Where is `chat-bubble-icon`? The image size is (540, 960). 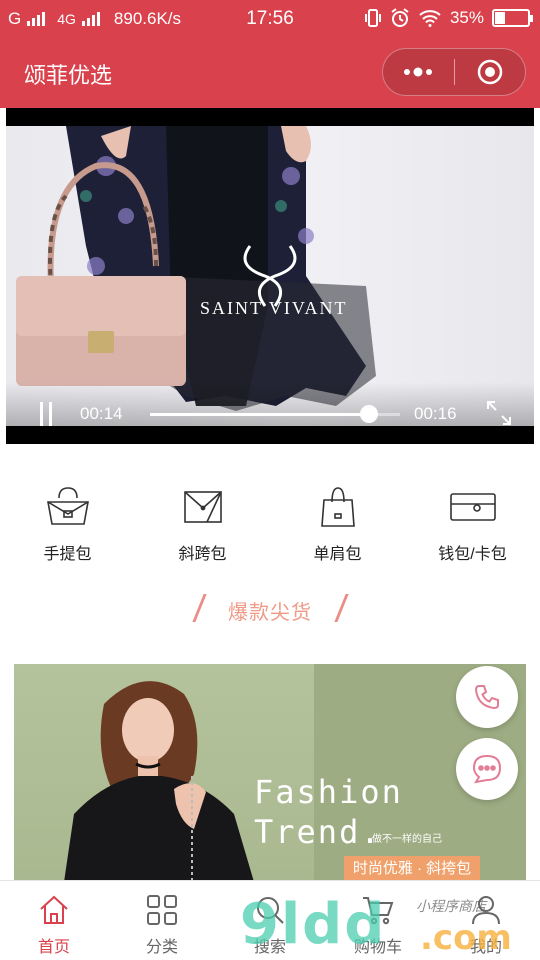
chat-bubble-icon is located at coordinates (487, 769).